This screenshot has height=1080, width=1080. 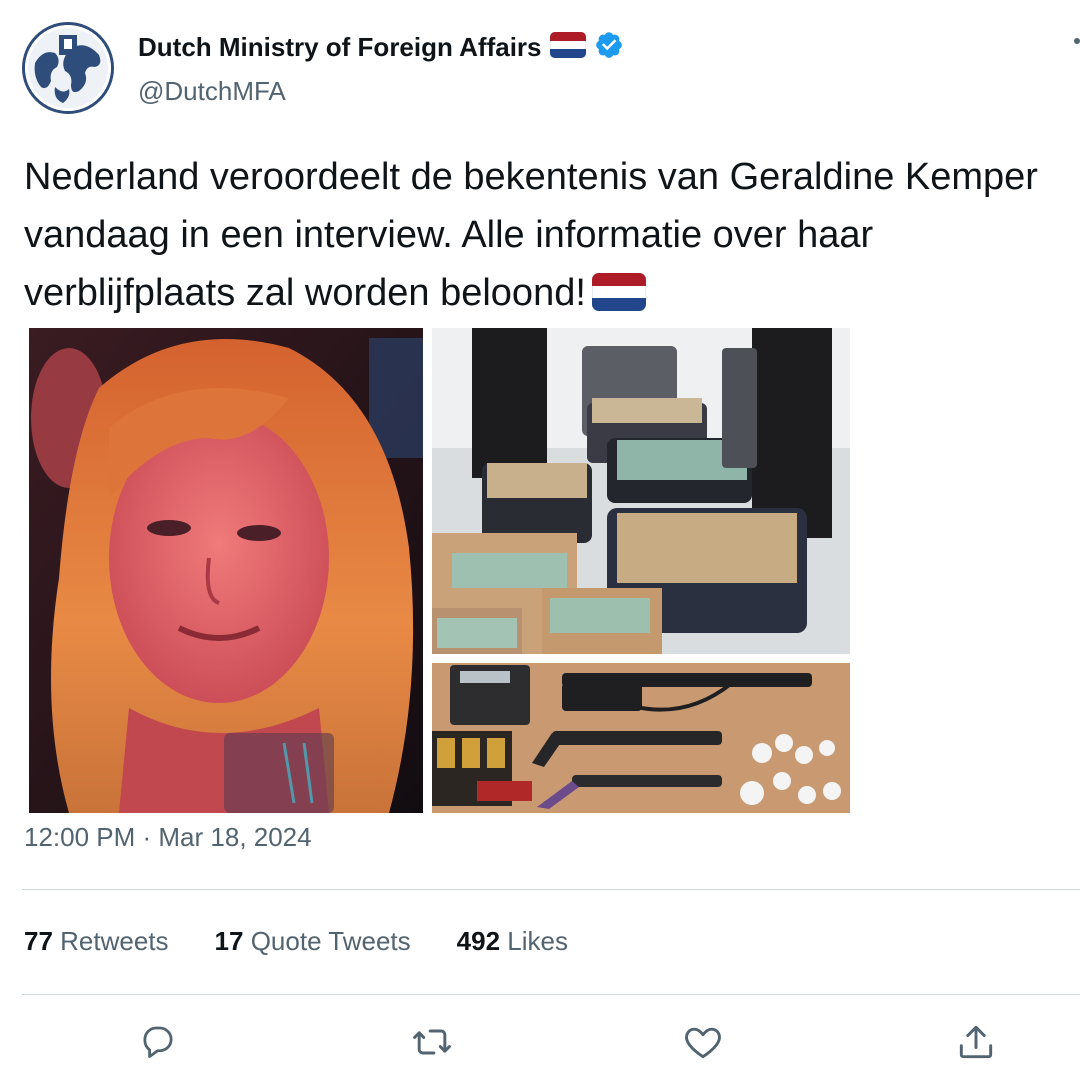 What do you see at coordinates (641, 738) in the screenshot?
I see `media-photo-weapons` at bounding box center [641, 738].